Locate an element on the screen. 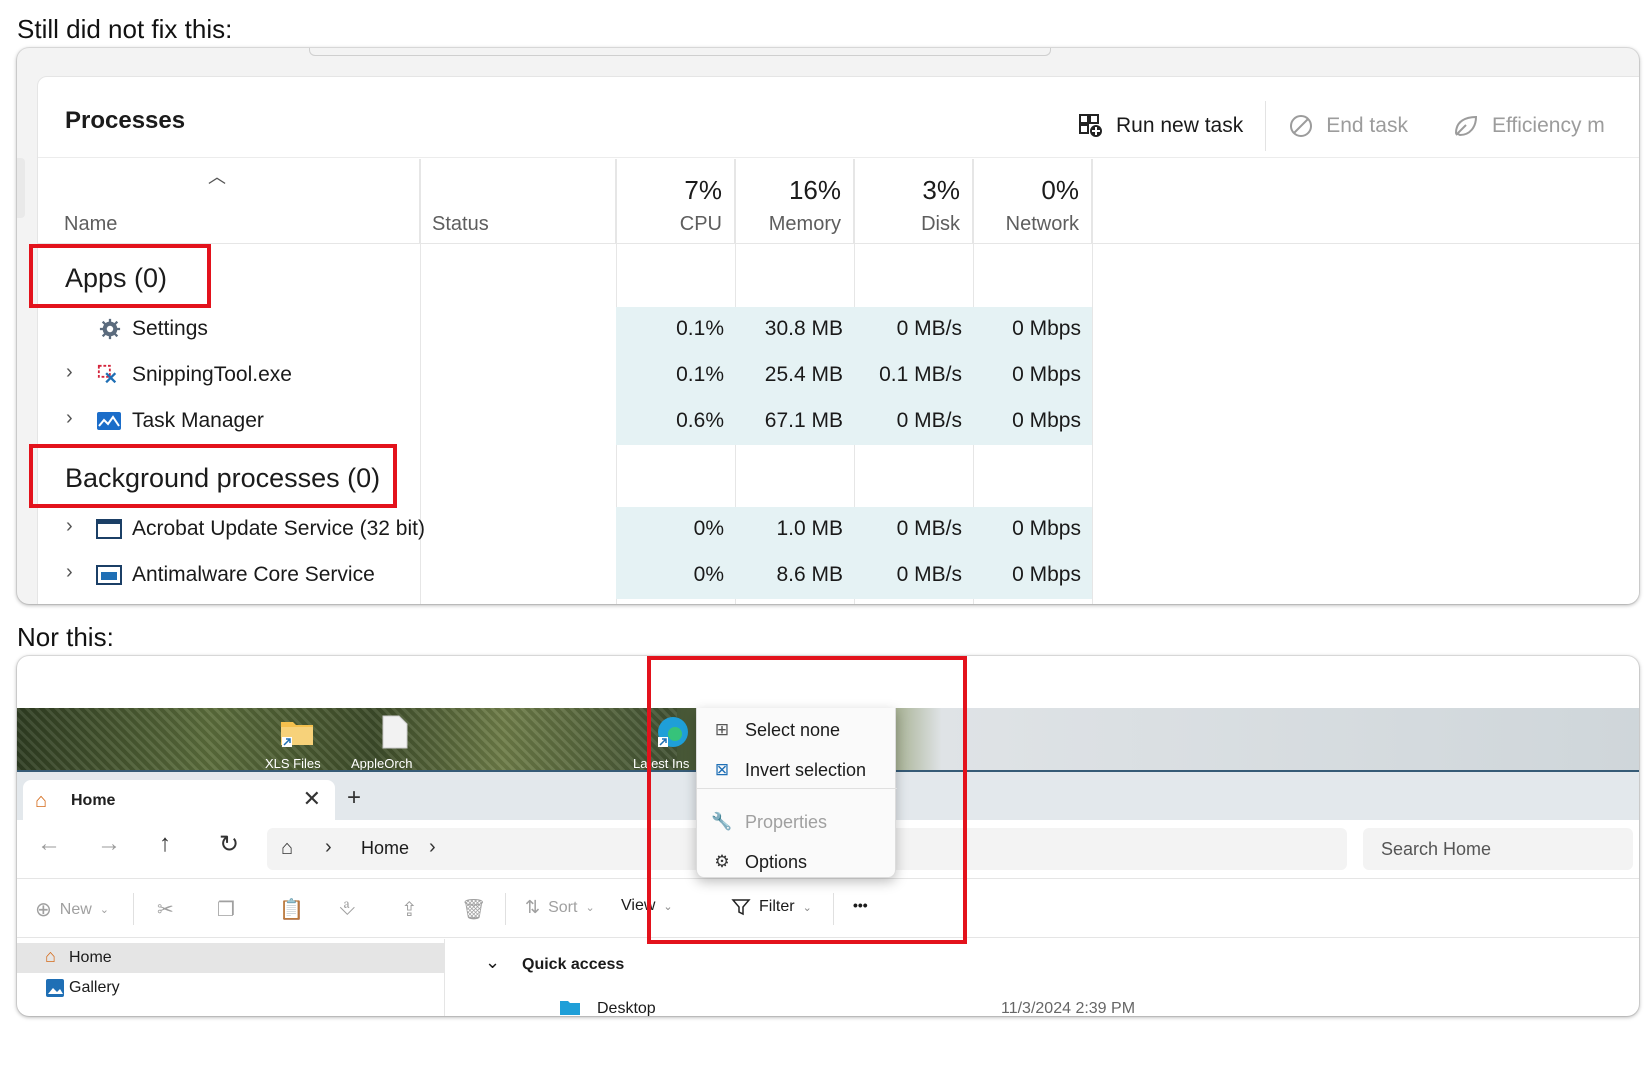  forward-arrow-icon: → is located at coordinates (109, 844).